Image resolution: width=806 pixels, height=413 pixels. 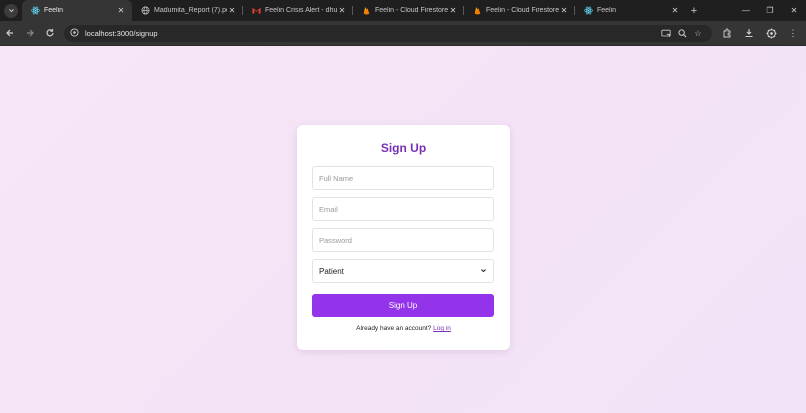 What do you see at coordinates (331, 271) in the screenshot?
I see `role-select-value: Patient` at bounding box center [331, 271].